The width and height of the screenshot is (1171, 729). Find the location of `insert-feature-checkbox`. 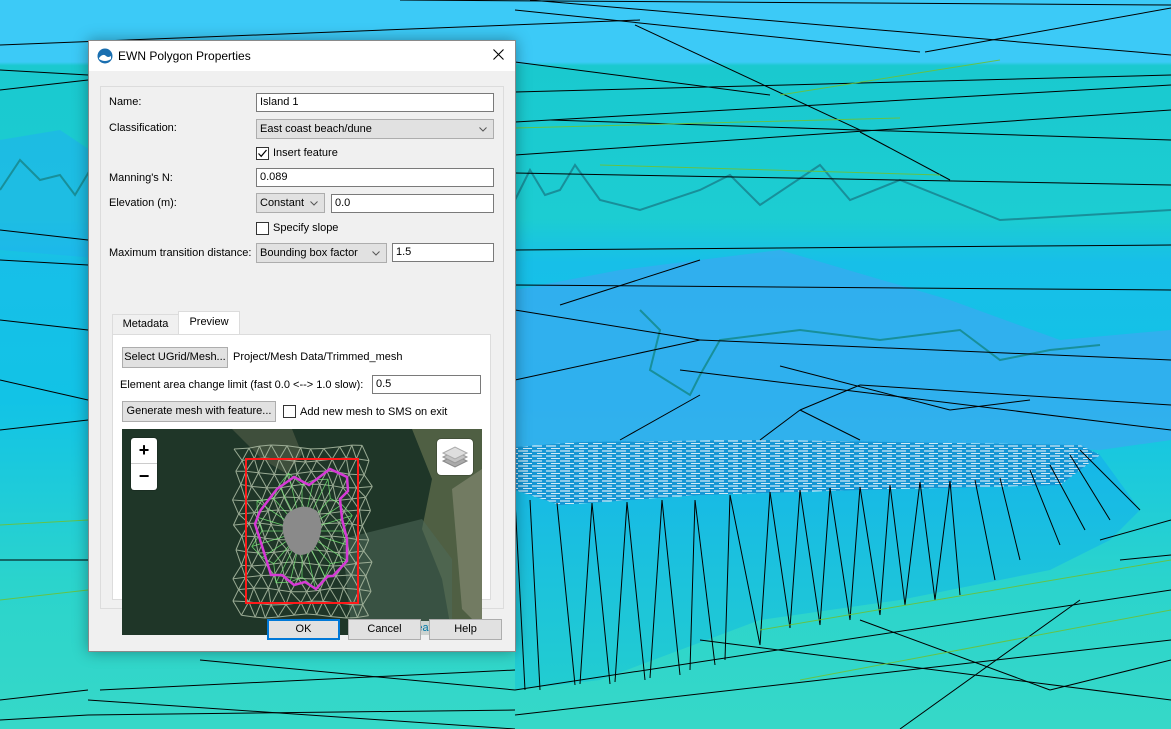

insert-feature-checkbox is located at coordinates (262, 153).